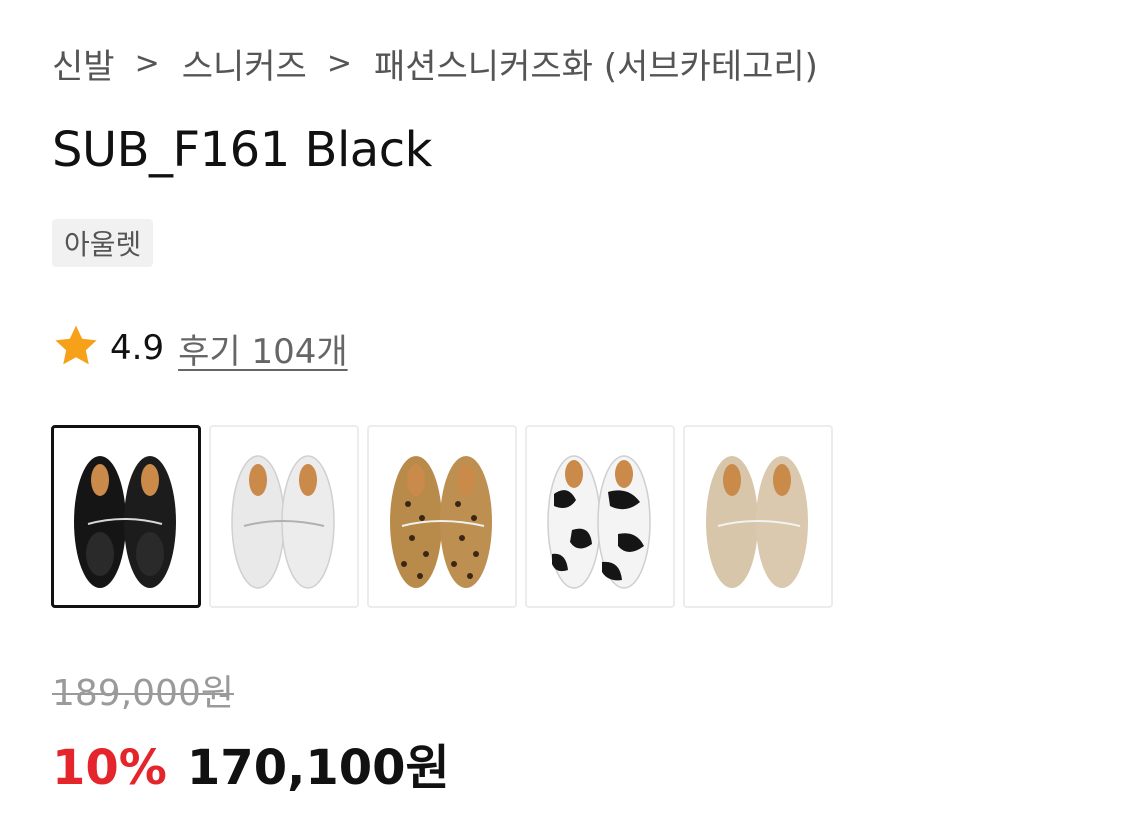 This screenshot has height=830, width=1125. I want to click on outlet-badge: 아울렛, so click(103, 243).